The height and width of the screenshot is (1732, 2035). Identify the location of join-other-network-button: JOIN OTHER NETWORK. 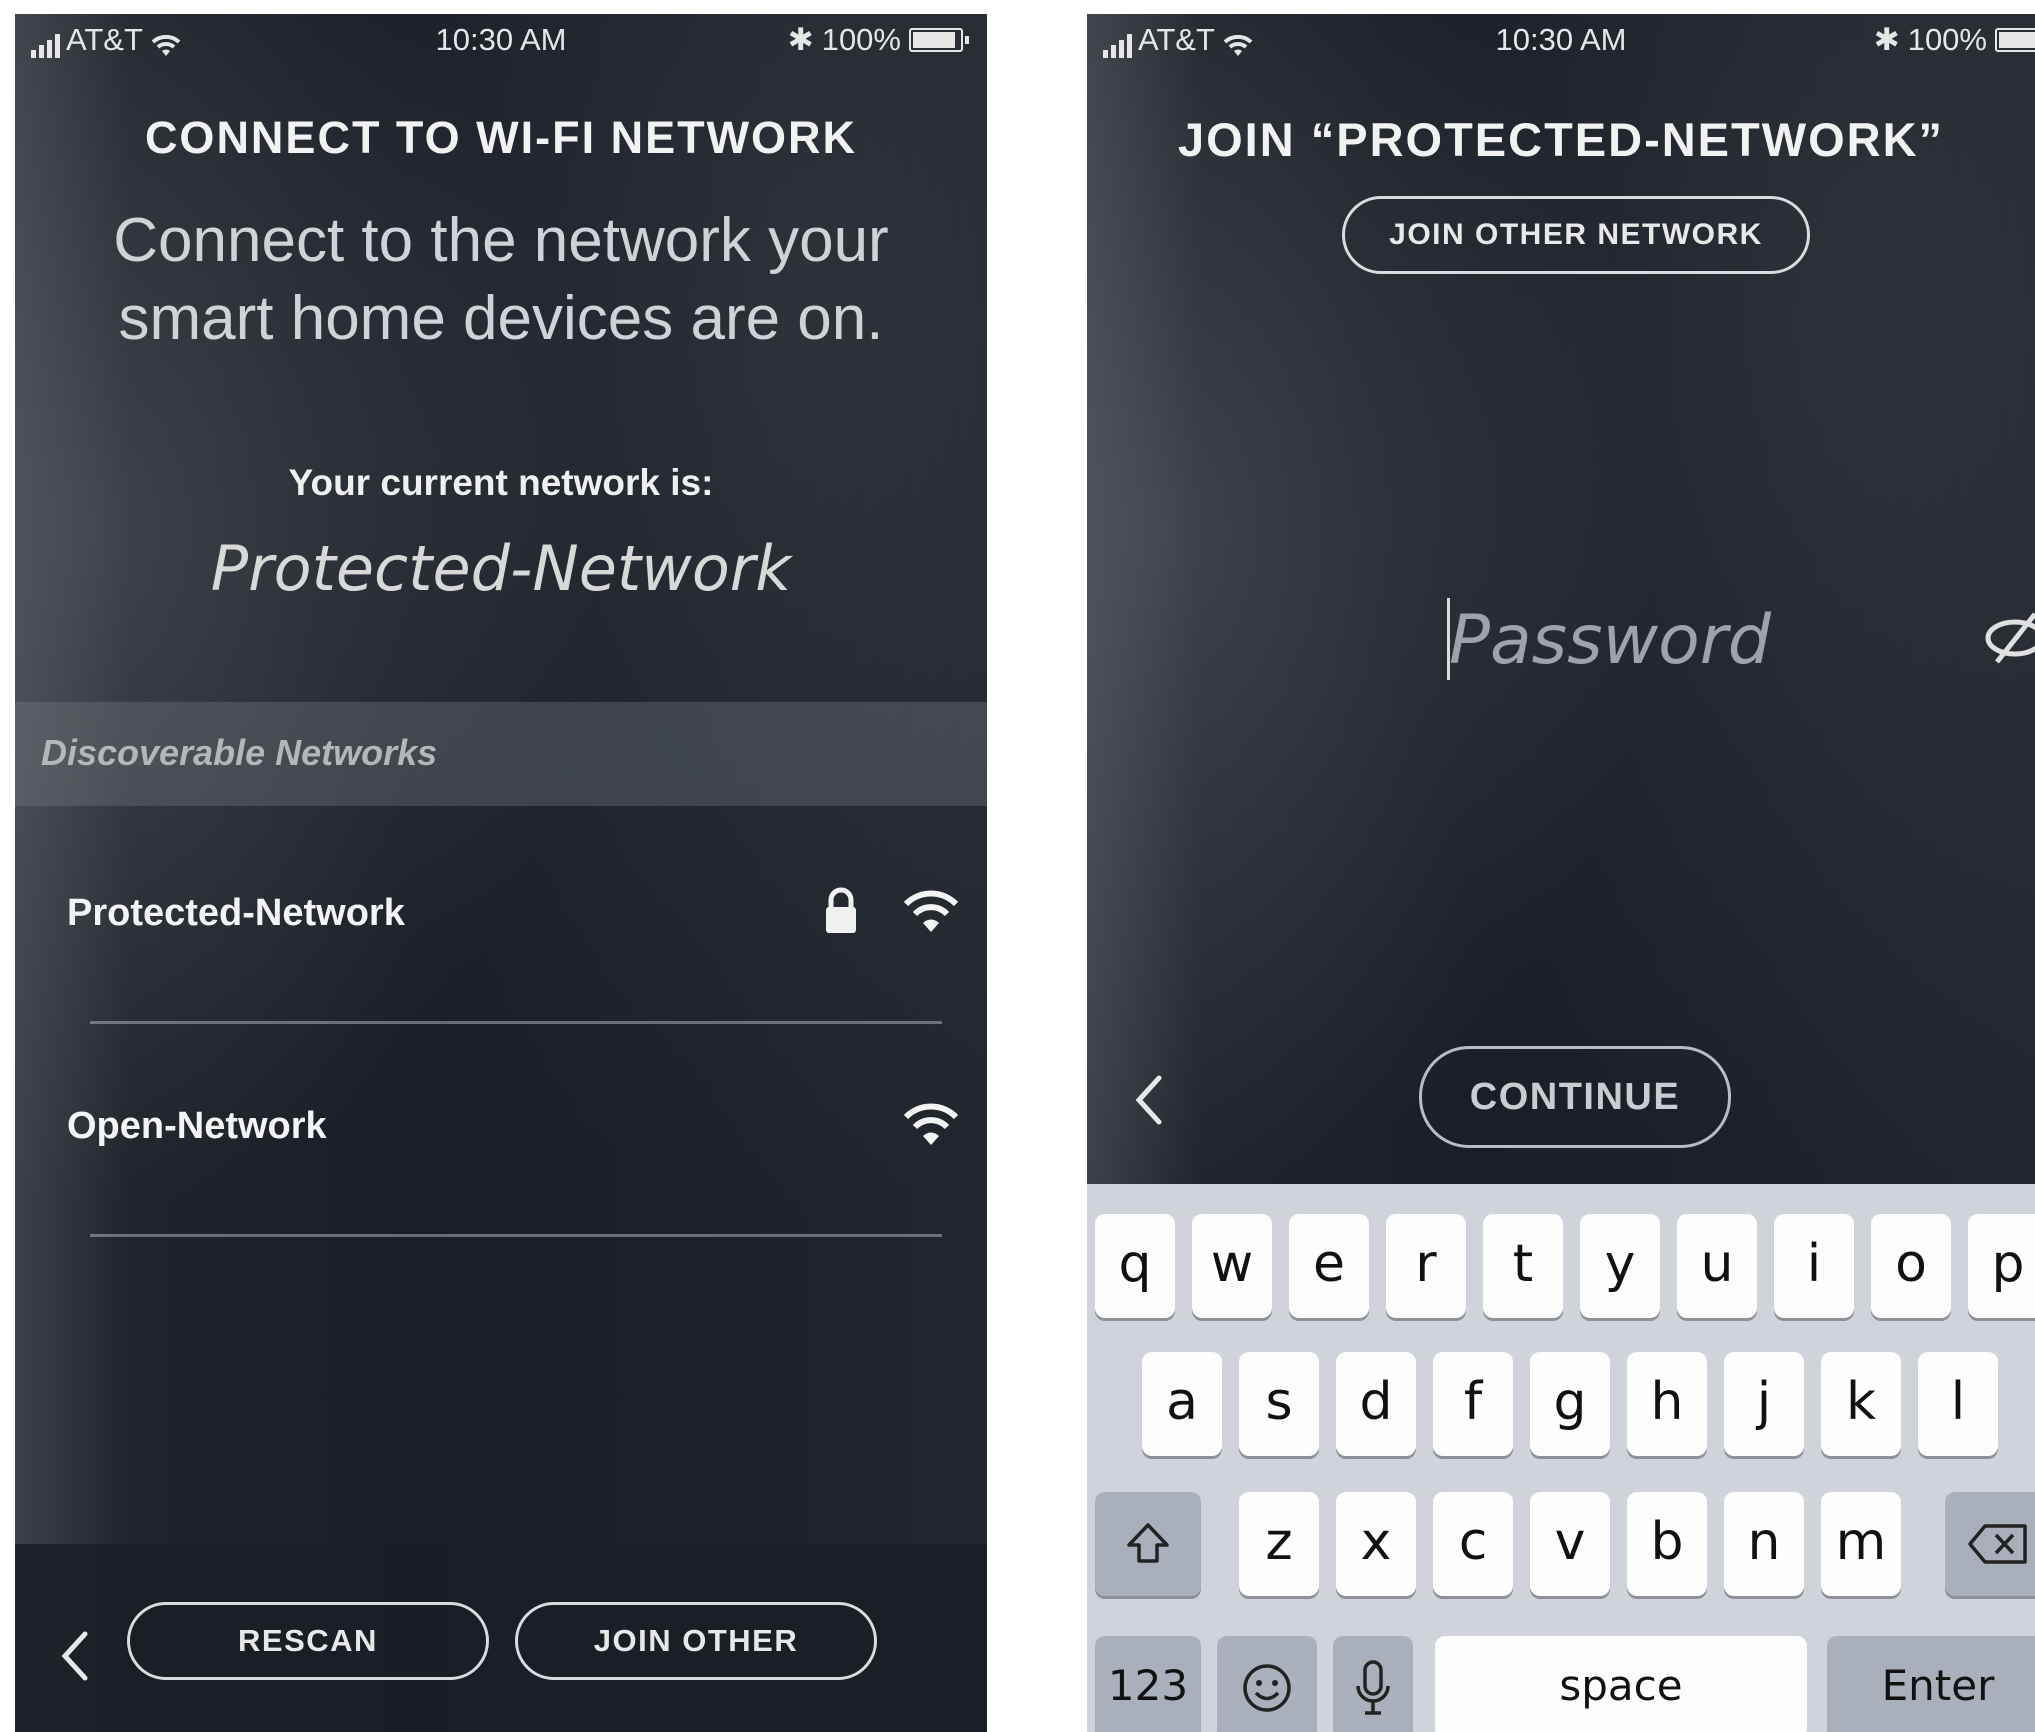
(1576, 235).